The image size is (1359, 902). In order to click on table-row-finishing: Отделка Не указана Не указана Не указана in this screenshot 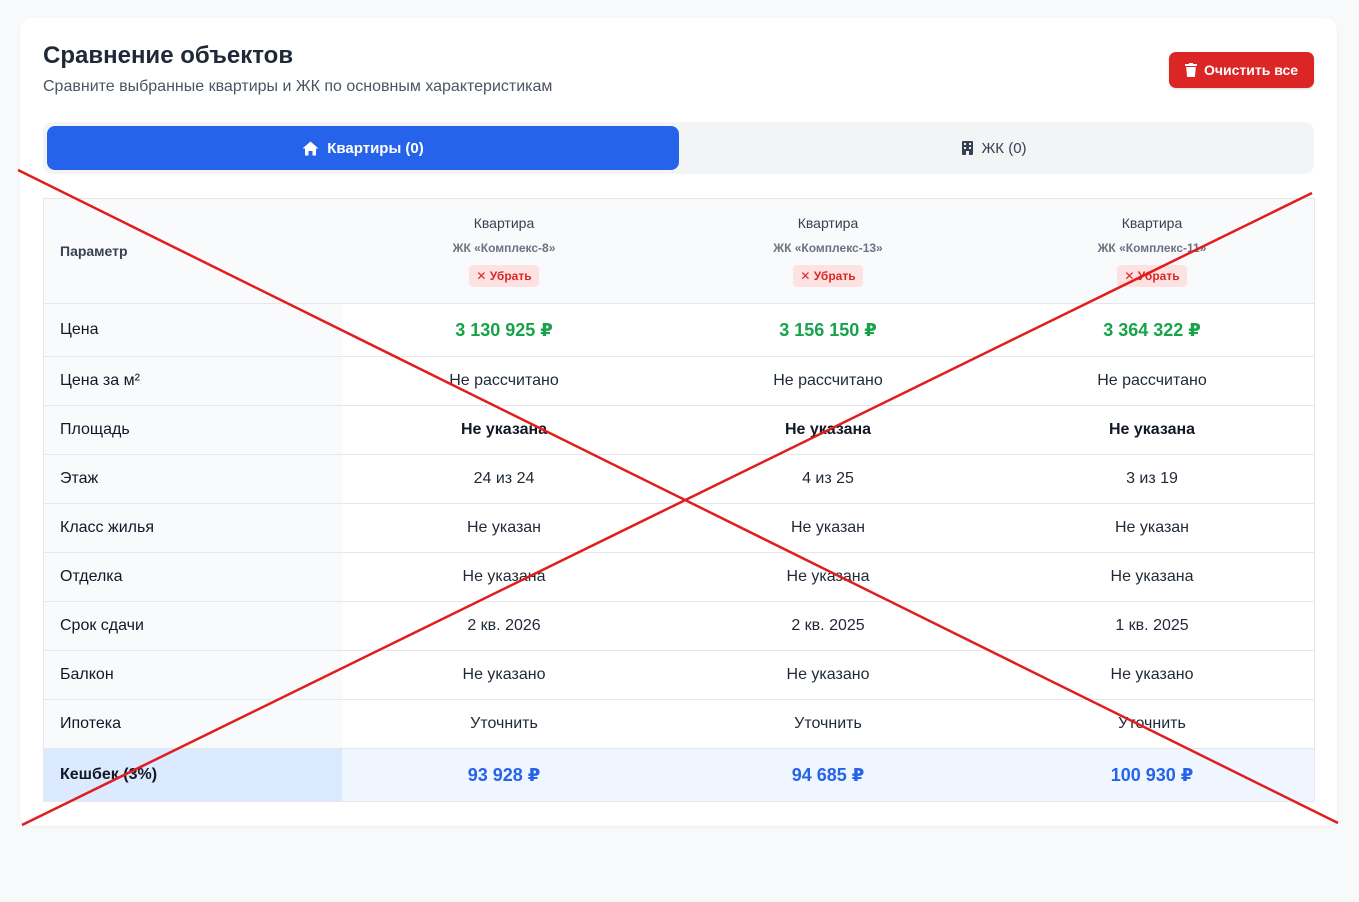, I will do `click(679, 577)`.